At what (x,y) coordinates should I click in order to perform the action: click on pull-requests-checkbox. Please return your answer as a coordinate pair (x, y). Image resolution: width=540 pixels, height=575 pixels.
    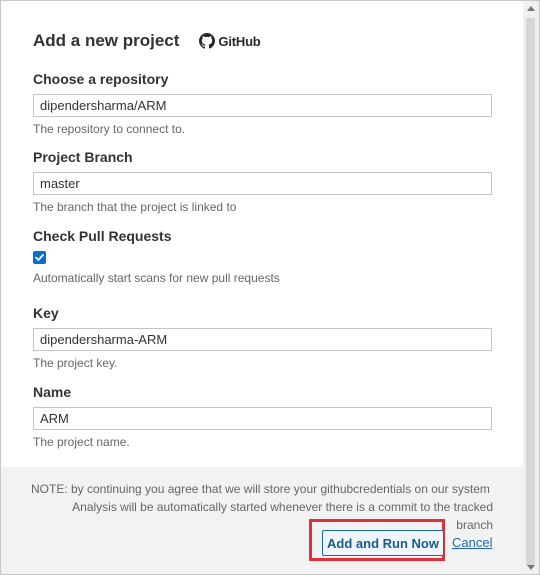
    Looking at the image, I should click on (39, 257).